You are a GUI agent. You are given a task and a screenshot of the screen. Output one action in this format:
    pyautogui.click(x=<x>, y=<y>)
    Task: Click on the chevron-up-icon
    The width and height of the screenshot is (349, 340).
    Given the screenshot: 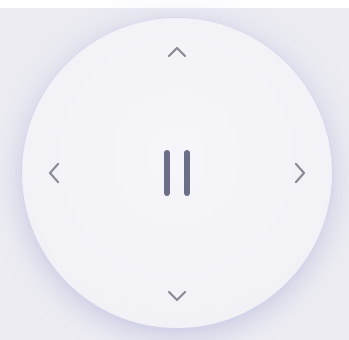 What is the action you would take?
    pyautogui.click(x=177, y=52)
    